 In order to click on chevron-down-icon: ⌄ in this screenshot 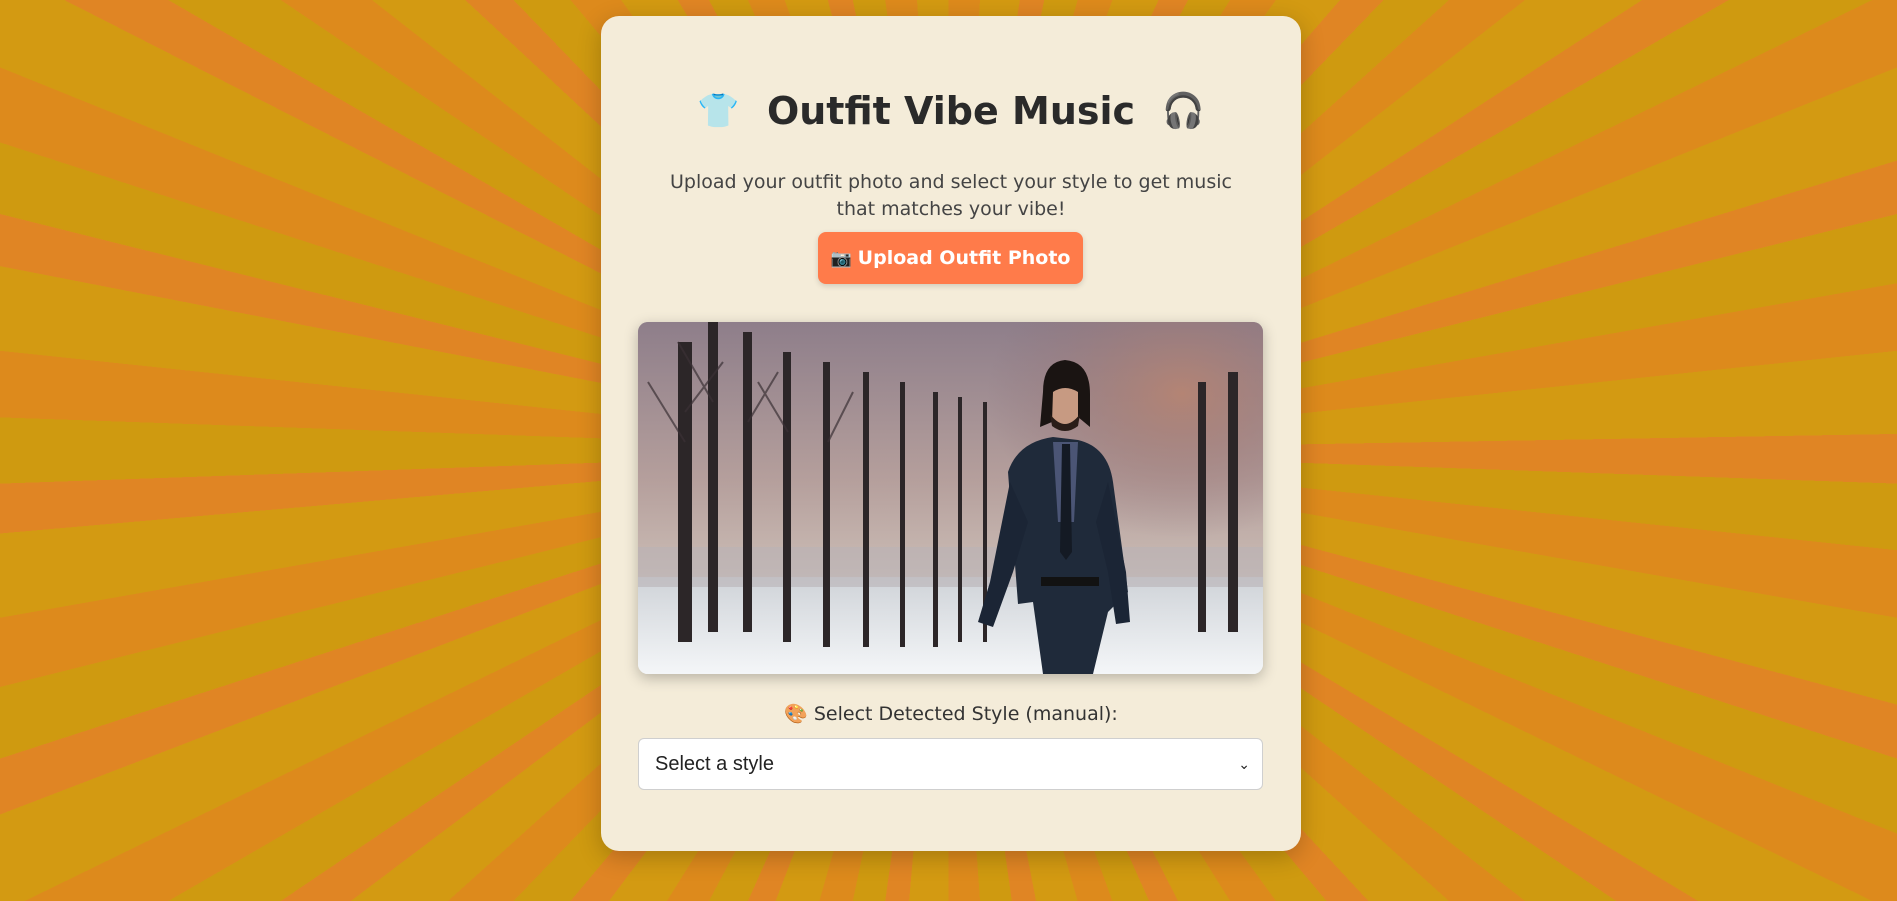, I will do `click(1244, 764)`.